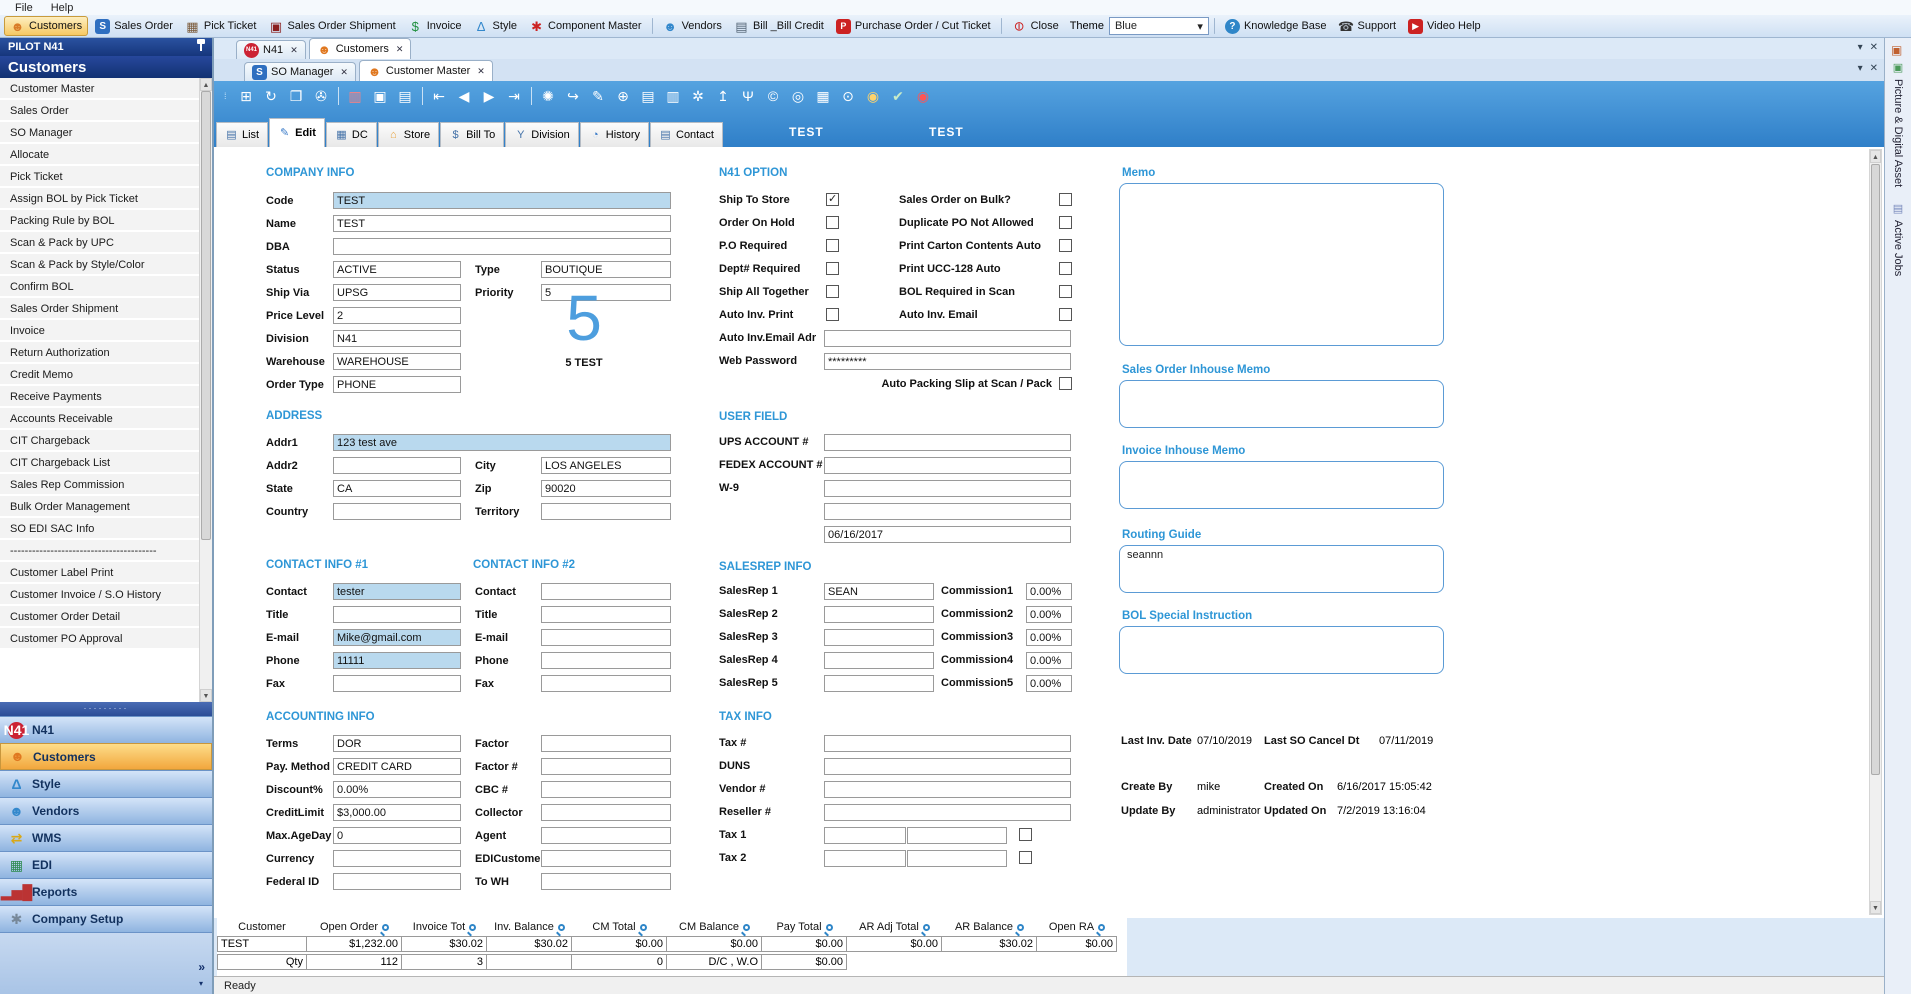  What do you see at coordinates (1368, 26) in the screenshot?
I see `toolbar-help-button: ☎ Support` at bounding box center [1368, 26].